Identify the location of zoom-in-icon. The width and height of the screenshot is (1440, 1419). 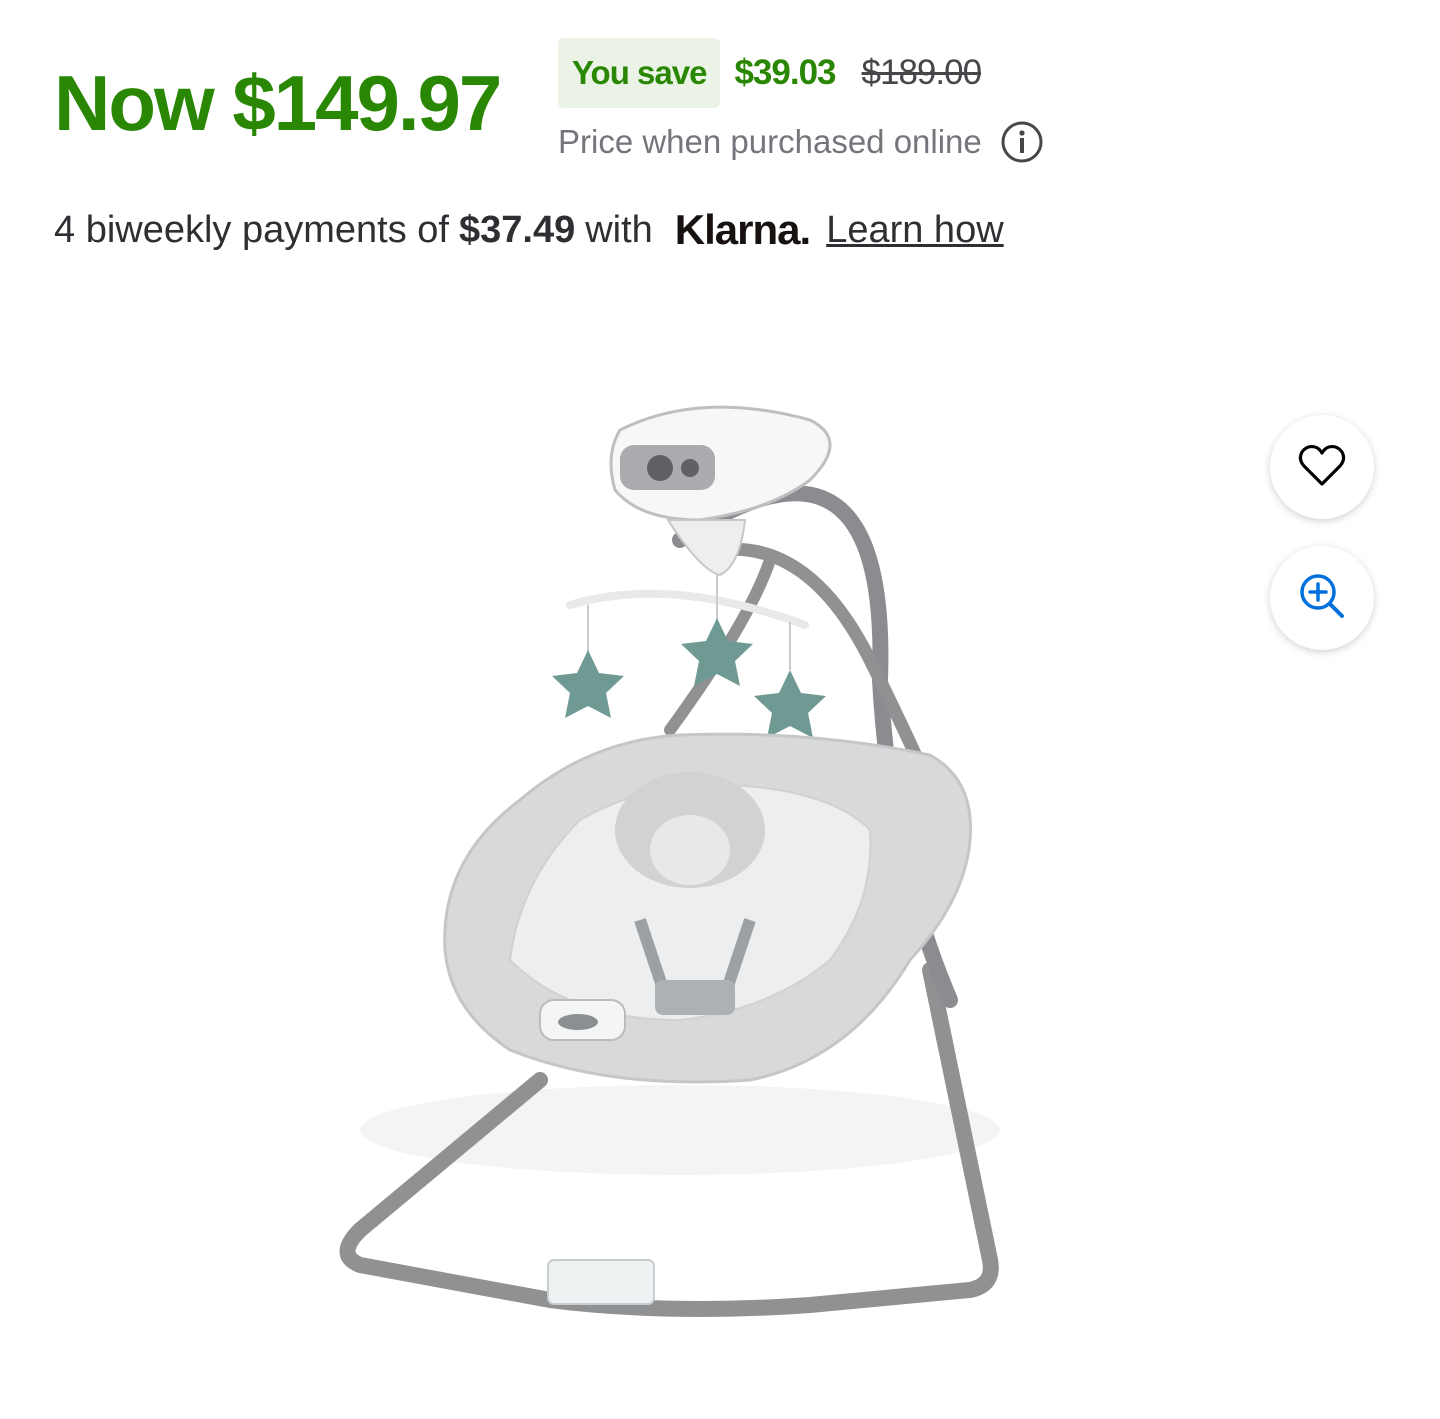
(1322, 598).